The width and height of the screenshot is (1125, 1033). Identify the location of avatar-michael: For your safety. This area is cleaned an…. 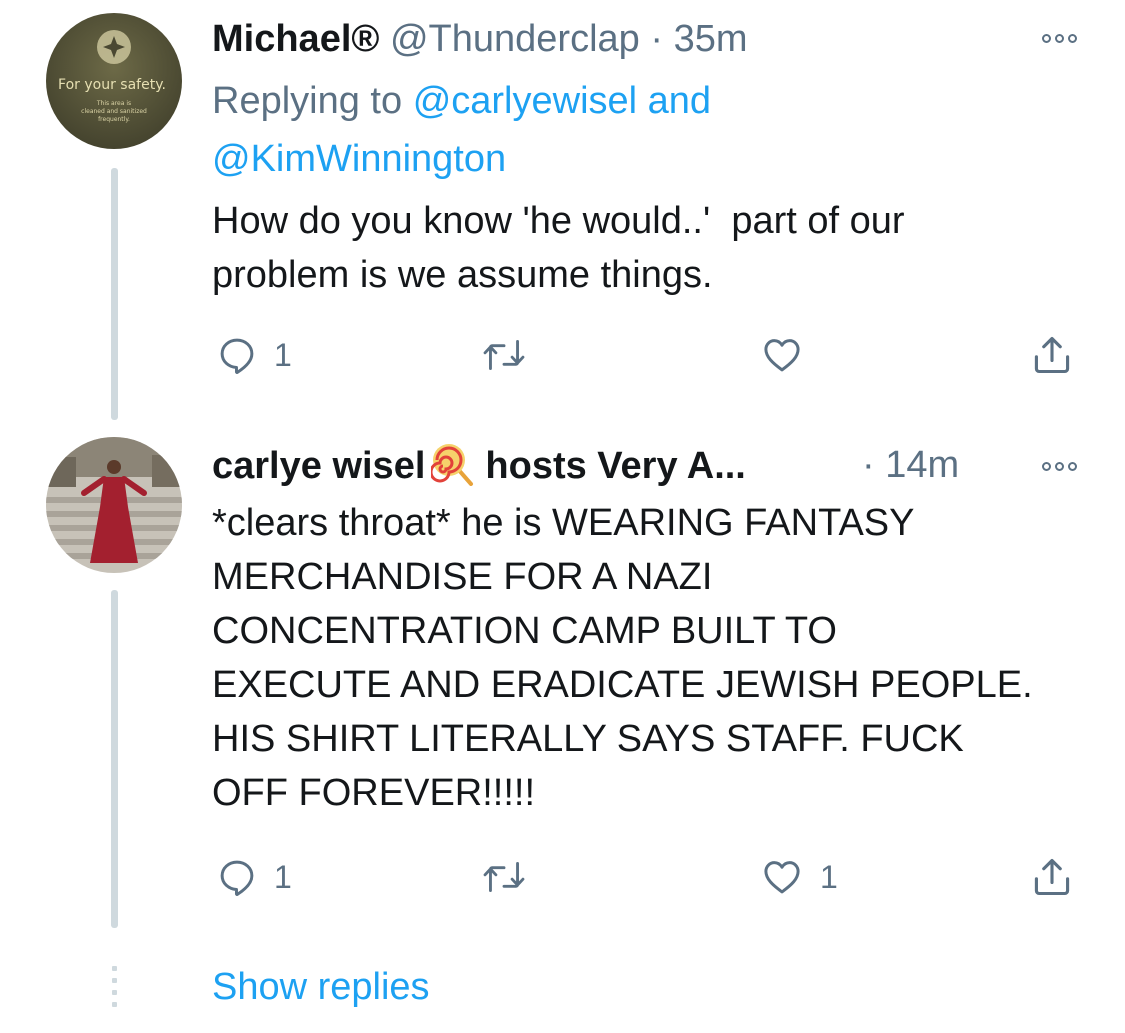
(114, 81).